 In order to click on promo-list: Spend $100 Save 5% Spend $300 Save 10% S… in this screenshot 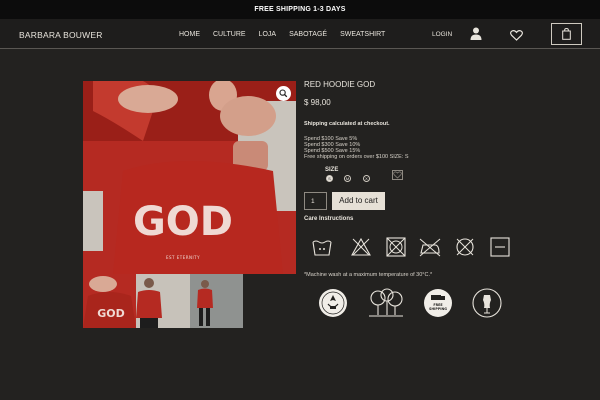, I will do `click(356, 148)`.